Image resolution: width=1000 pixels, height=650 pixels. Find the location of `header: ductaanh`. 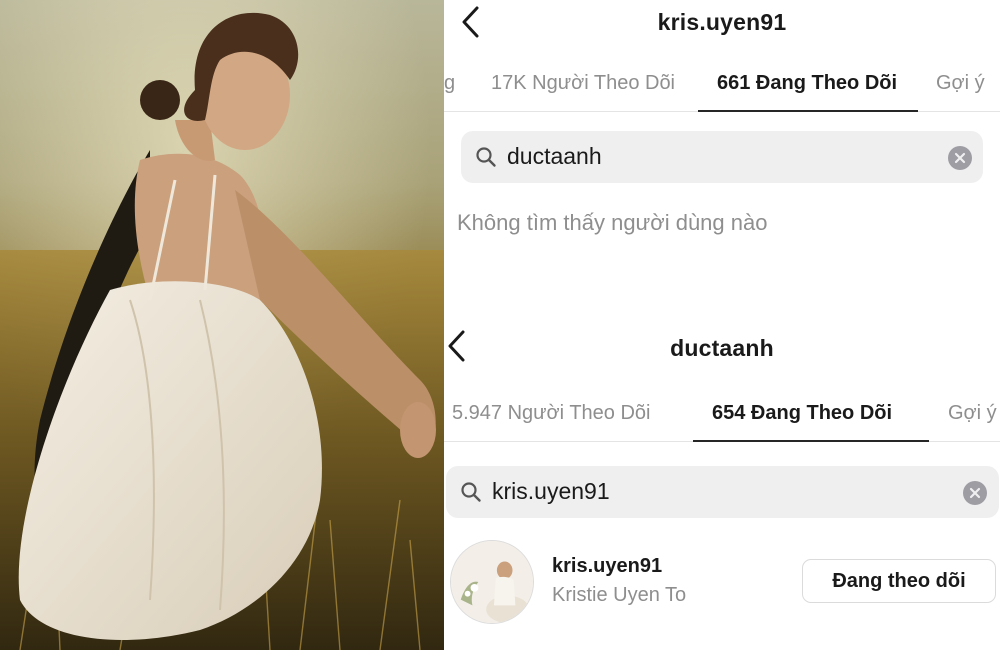

header: ductaanh is located at coordinates (722, 346).